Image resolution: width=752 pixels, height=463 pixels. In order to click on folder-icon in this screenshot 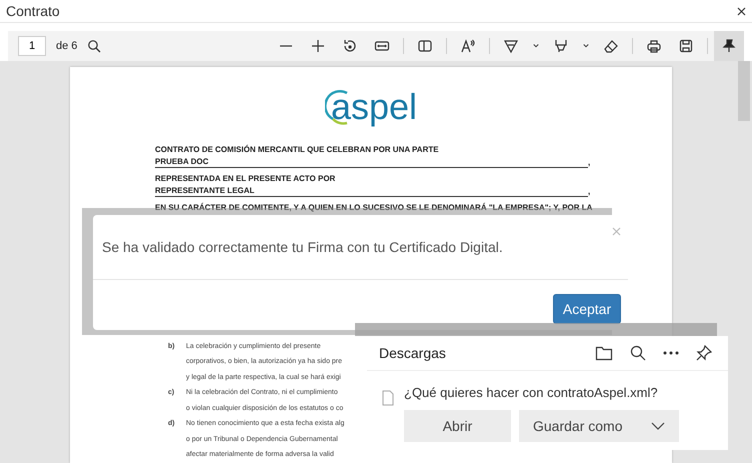, I will do `click(604, 353)`.